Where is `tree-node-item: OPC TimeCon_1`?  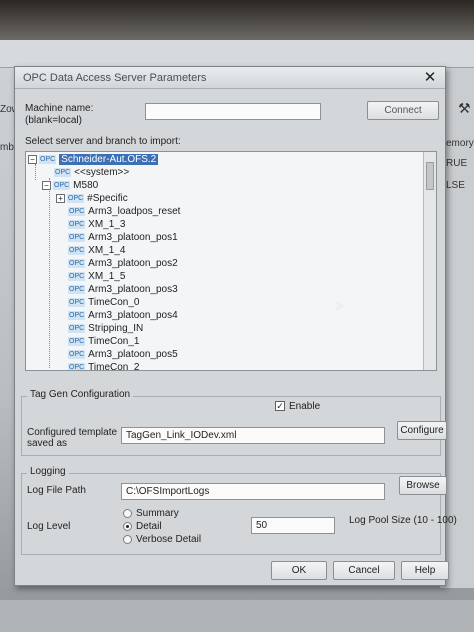
tree-node-item: OPC TimeCon_1 is located at coordinates (104, 341).